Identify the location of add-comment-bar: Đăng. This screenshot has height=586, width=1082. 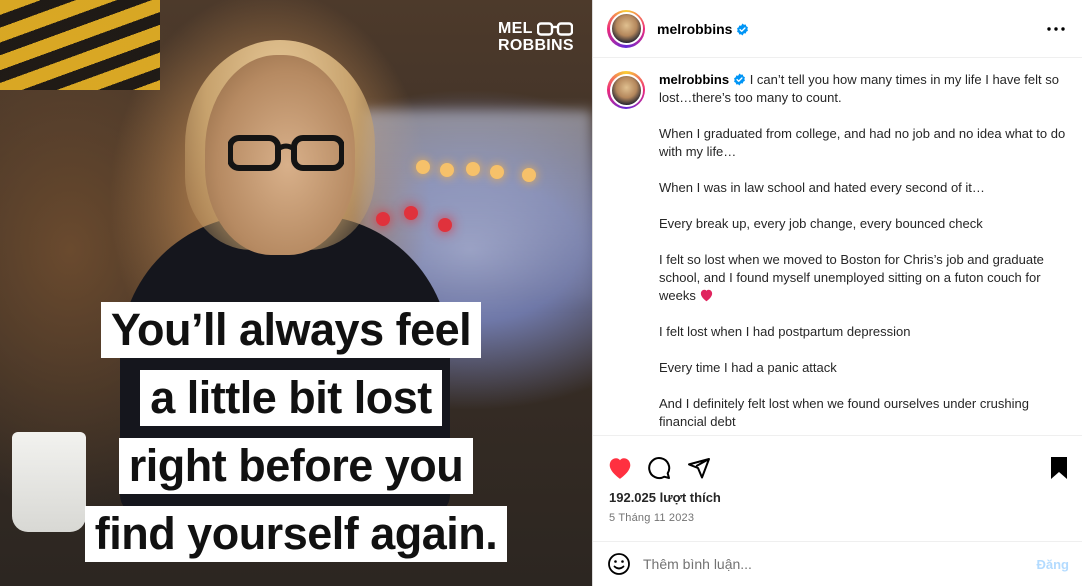
(837, 563).